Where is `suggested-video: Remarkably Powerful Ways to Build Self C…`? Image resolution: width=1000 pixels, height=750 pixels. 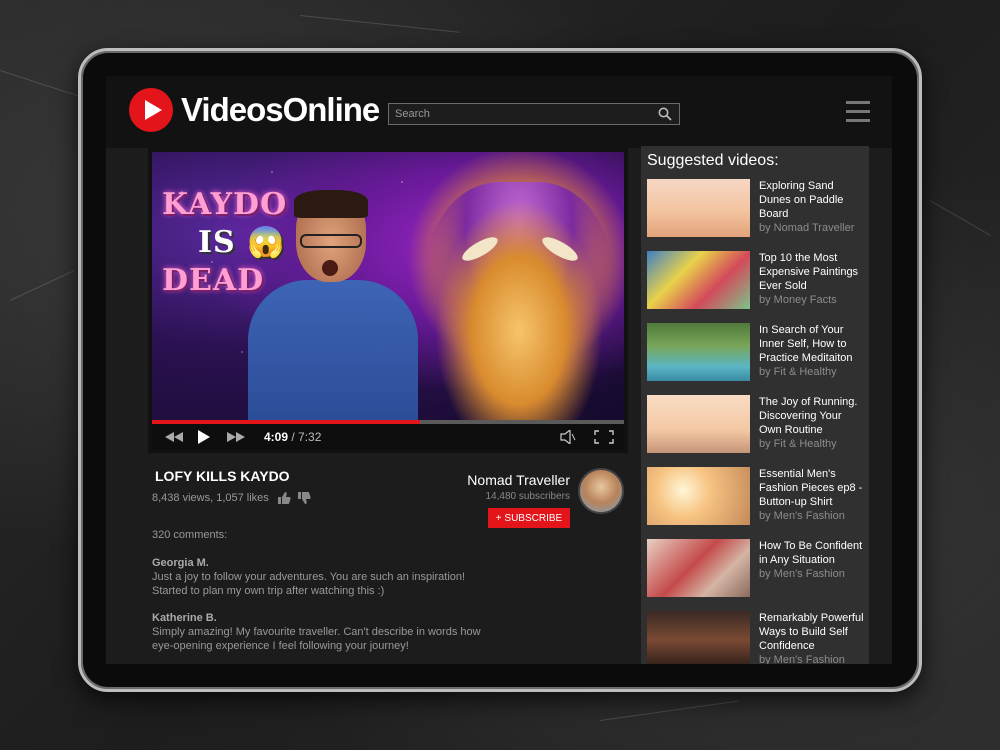 suggested-video: Remarkably Powerful Ways to Build Self C… is located at coordinates (757, 637).